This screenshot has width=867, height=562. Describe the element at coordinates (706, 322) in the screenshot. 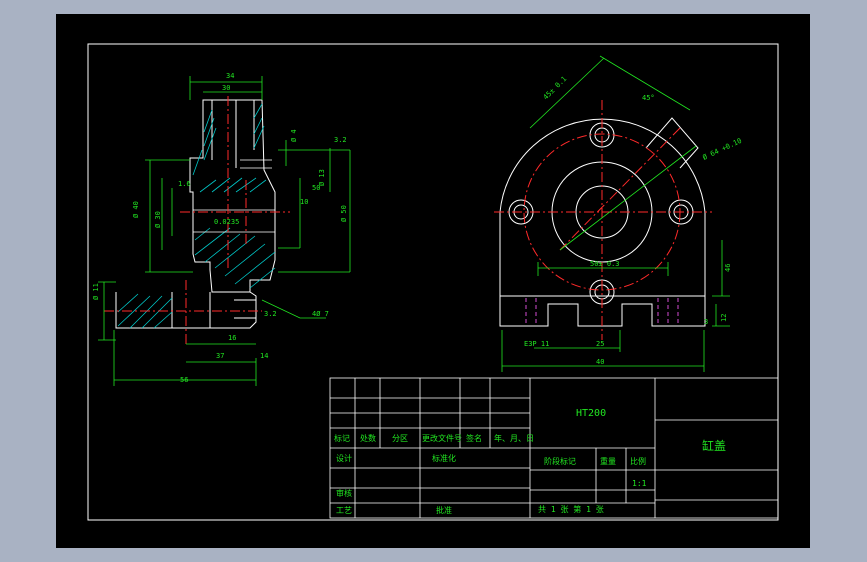

I see `dim-label: 3` at that location.